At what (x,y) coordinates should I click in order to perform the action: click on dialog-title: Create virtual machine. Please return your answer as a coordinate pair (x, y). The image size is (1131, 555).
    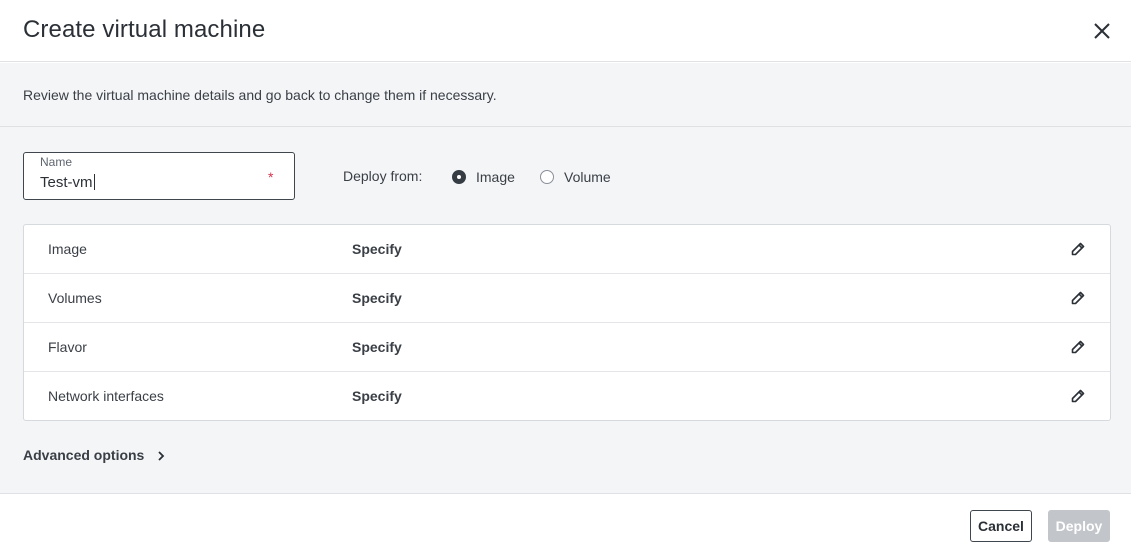
    Looking at the image, I should click on (144, 29).